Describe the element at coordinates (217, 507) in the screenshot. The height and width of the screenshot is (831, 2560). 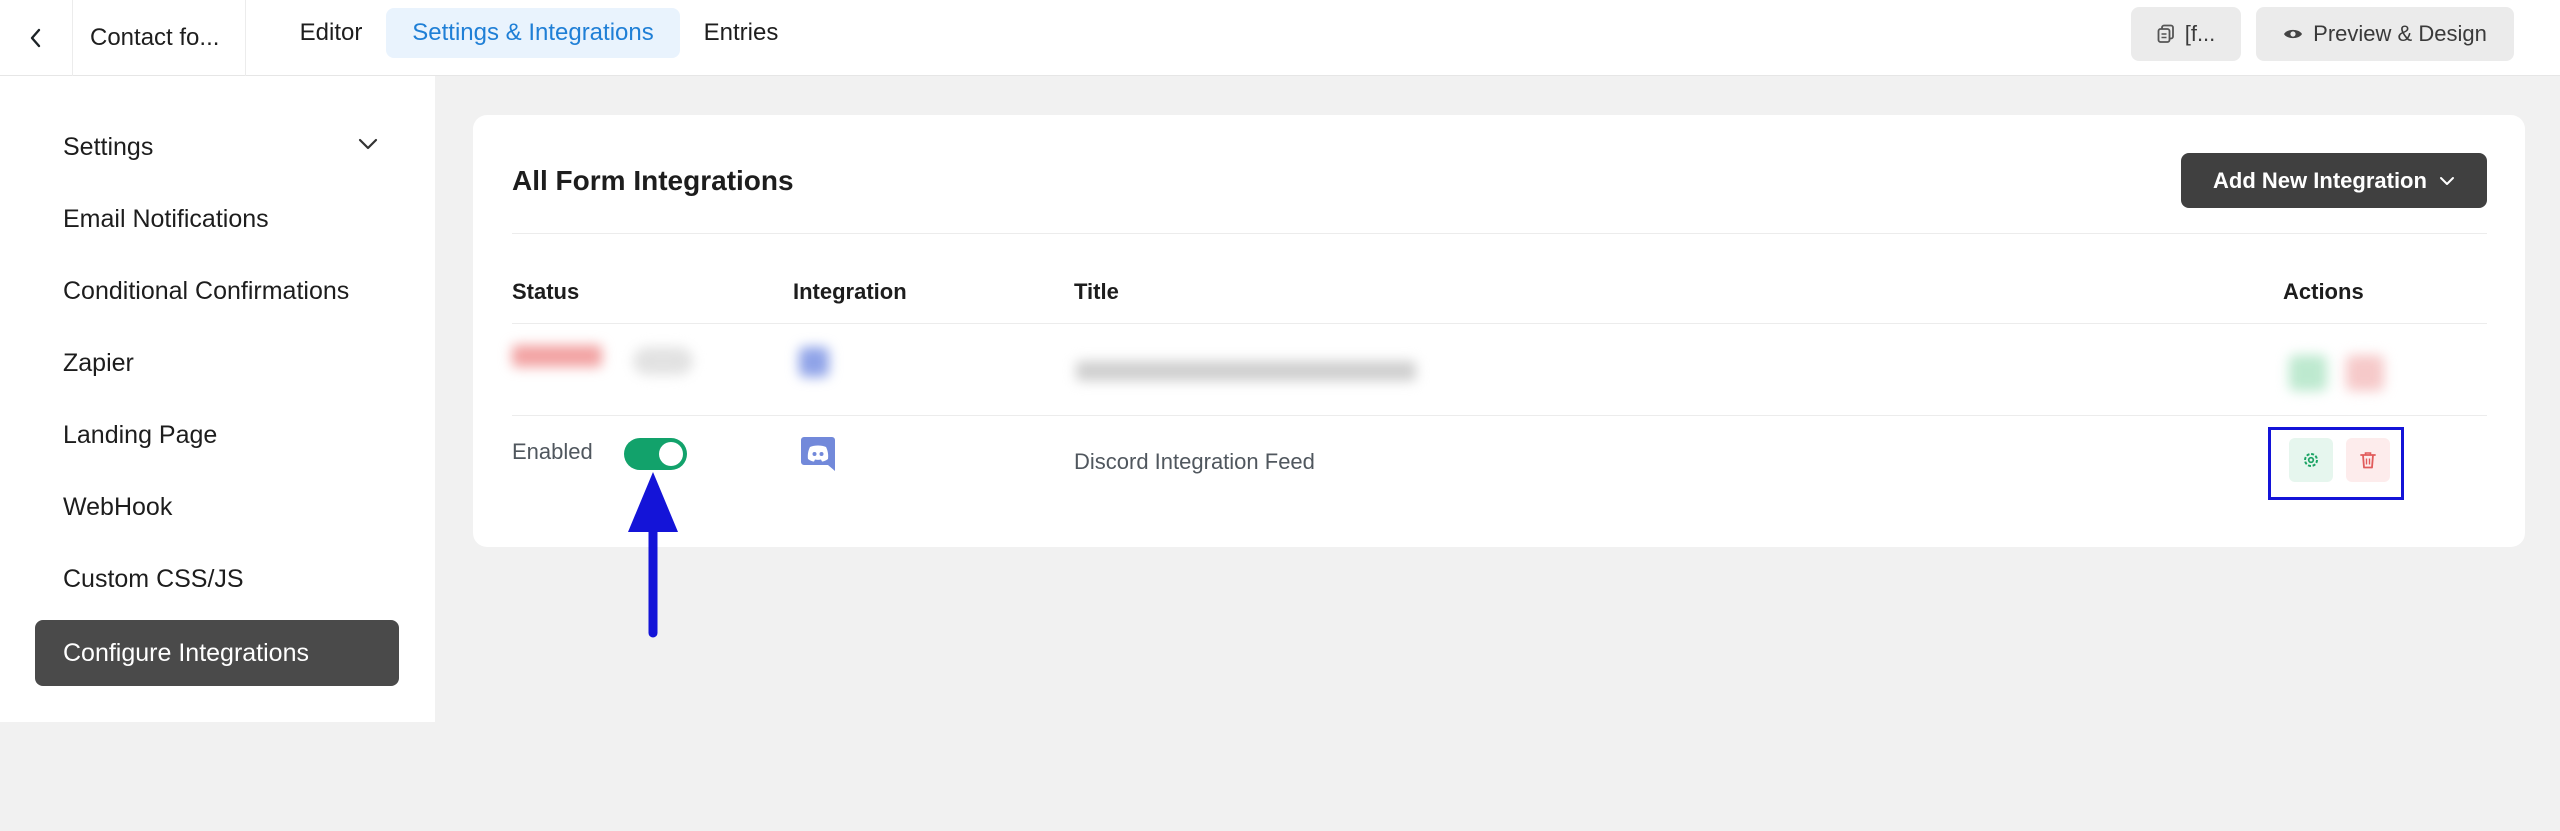
I see `sidebar-item-webhook: WebHook` at that location.